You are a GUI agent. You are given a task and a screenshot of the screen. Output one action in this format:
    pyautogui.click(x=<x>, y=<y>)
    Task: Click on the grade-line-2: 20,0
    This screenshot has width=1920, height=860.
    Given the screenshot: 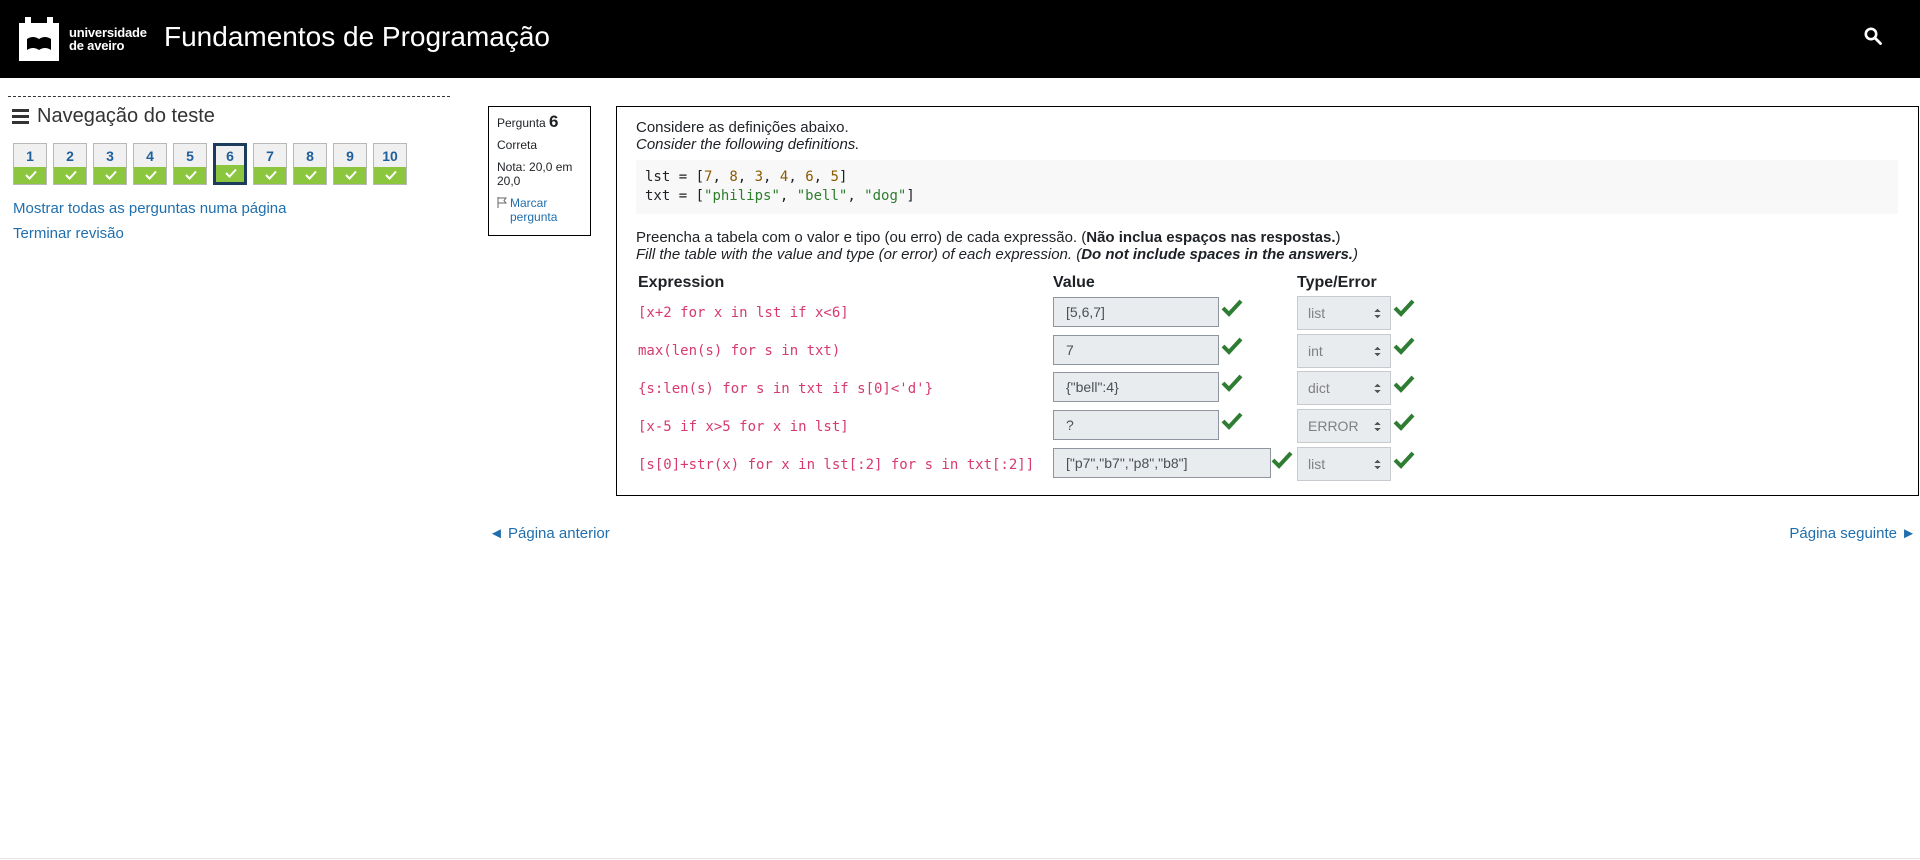 What is the action you would take?
    pyautogui.click(x=509, y=181)
    